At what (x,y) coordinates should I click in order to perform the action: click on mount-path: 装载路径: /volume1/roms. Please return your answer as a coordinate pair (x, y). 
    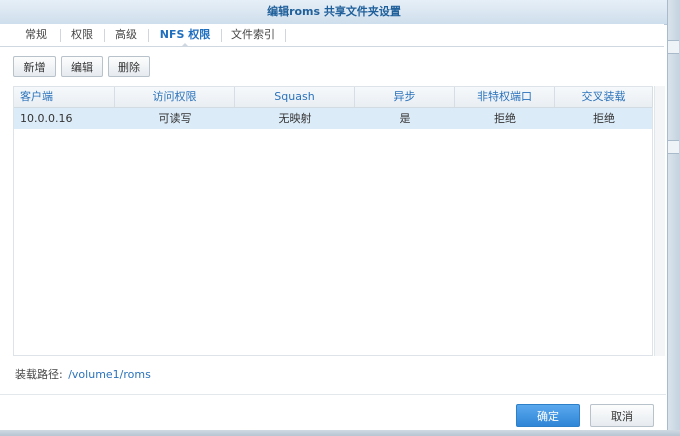
    Looking at the image, I should click on (83, 375).